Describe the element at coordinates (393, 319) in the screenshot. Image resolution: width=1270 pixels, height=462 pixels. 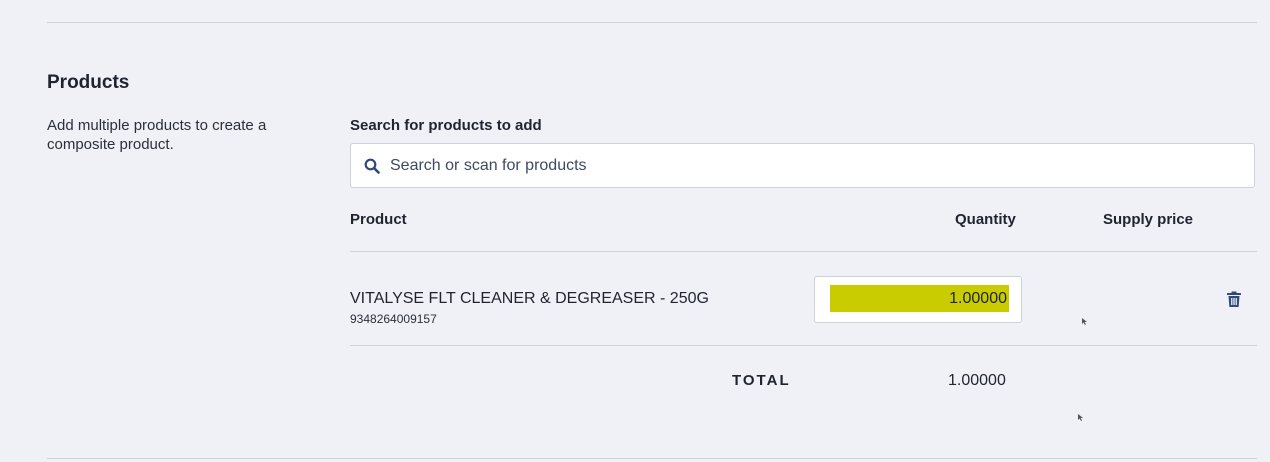
I see `product-sku: 9348264009157` at that location.